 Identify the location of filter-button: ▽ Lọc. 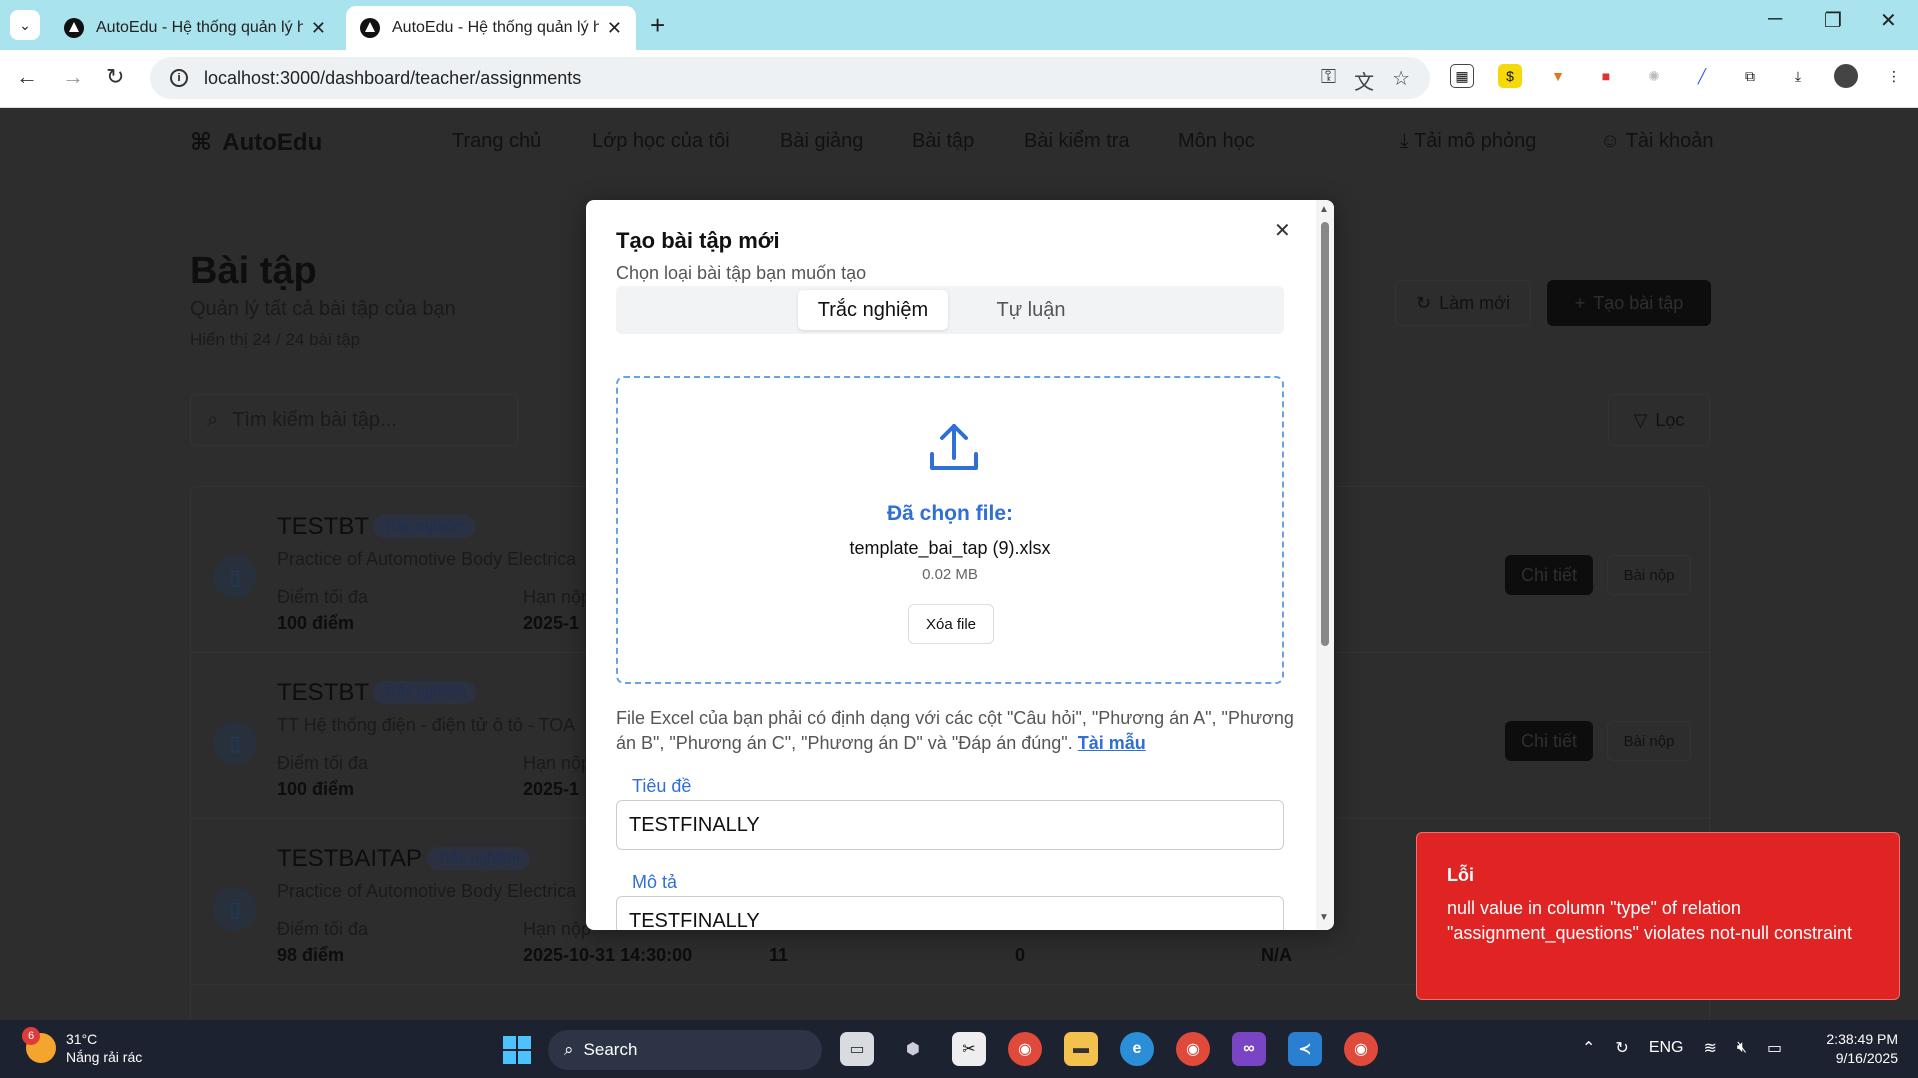
(1659, 420).